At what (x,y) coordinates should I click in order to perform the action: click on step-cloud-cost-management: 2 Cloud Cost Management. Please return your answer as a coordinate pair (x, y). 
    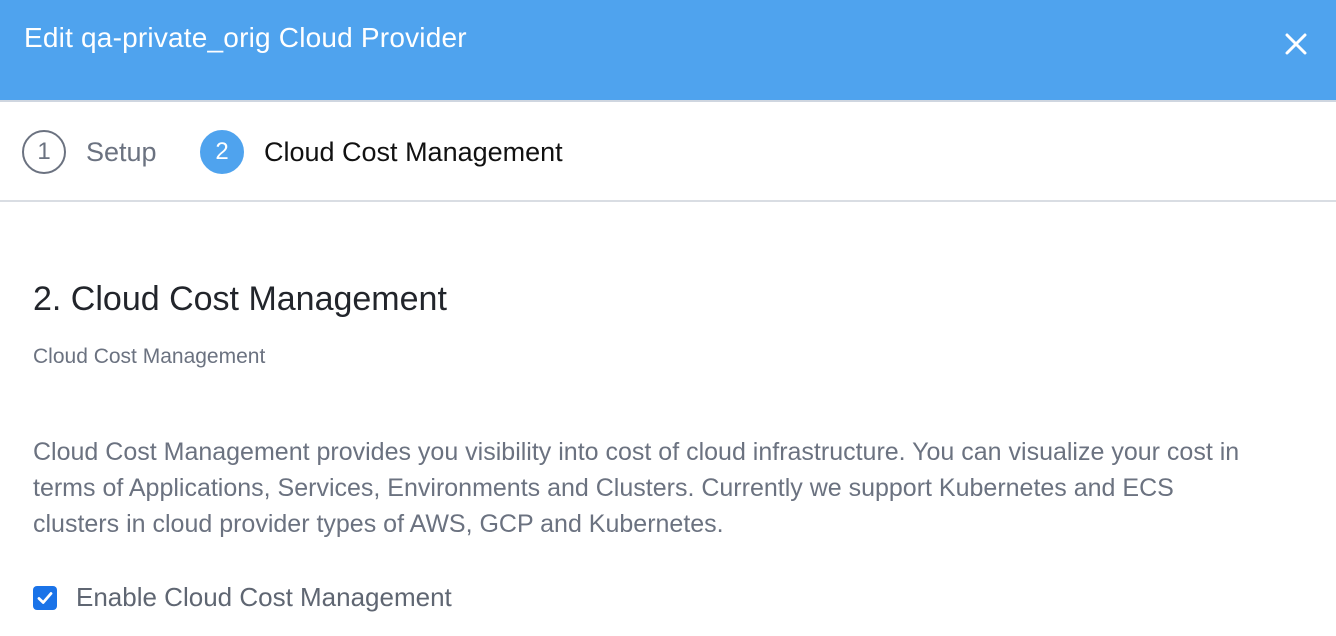
    Looking at the image, I should click on (381, 152).